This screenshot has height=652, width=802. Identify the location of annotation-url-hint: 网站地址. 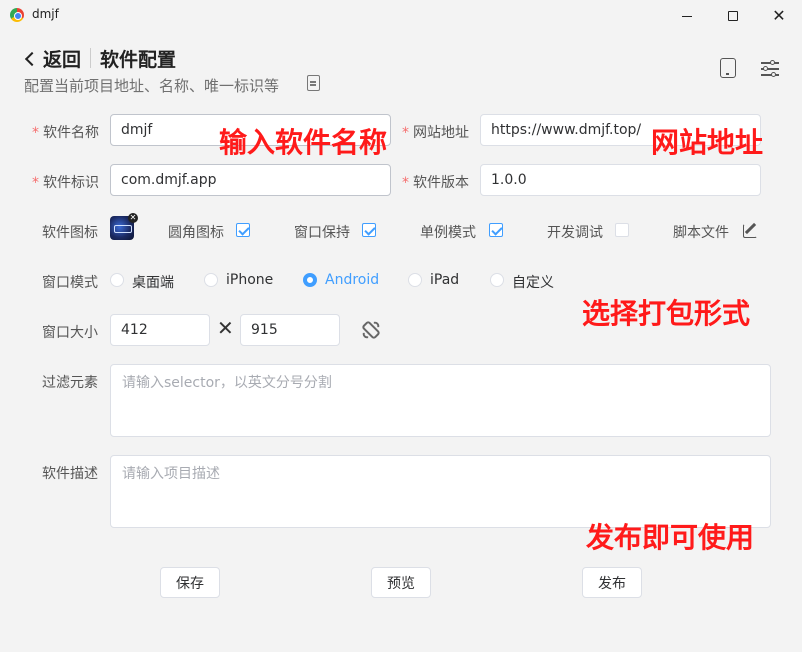
(707, 142).